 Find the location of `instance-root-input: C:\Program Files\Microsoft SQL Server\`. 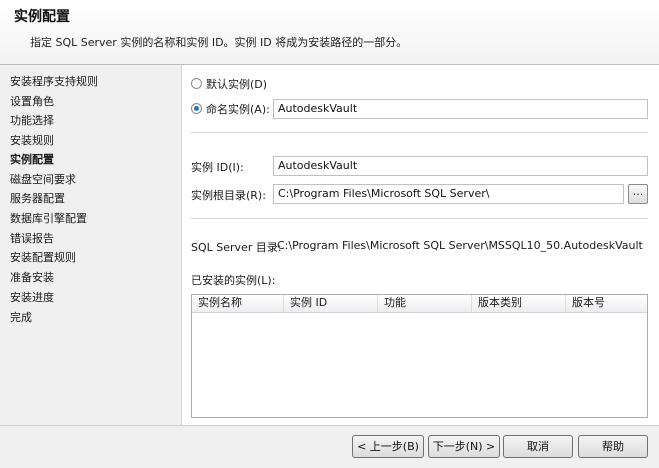

instance-root-input: C:\Program Files\Microsoft SQL Server\ is located at coordinates (448, 194).